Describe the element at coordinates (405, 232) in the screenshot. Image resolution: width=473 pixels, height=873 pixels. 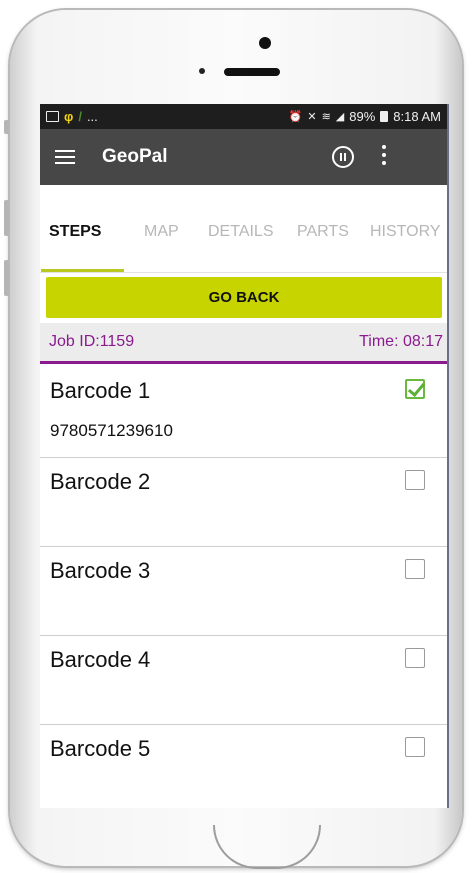
I see `tab-history: HISTORY` at that location.